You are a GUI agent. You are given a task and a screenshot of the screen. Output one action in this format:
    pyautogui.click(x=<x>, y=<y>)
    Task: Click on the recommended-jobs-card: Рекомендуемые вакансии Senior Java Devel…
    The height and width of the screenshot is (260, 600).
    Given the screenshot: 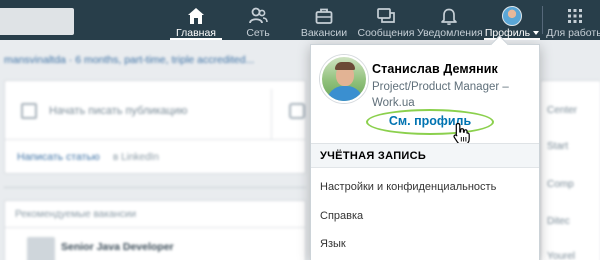 What is the action you would take?
    pyautogui.click(x=155, y=230)
    